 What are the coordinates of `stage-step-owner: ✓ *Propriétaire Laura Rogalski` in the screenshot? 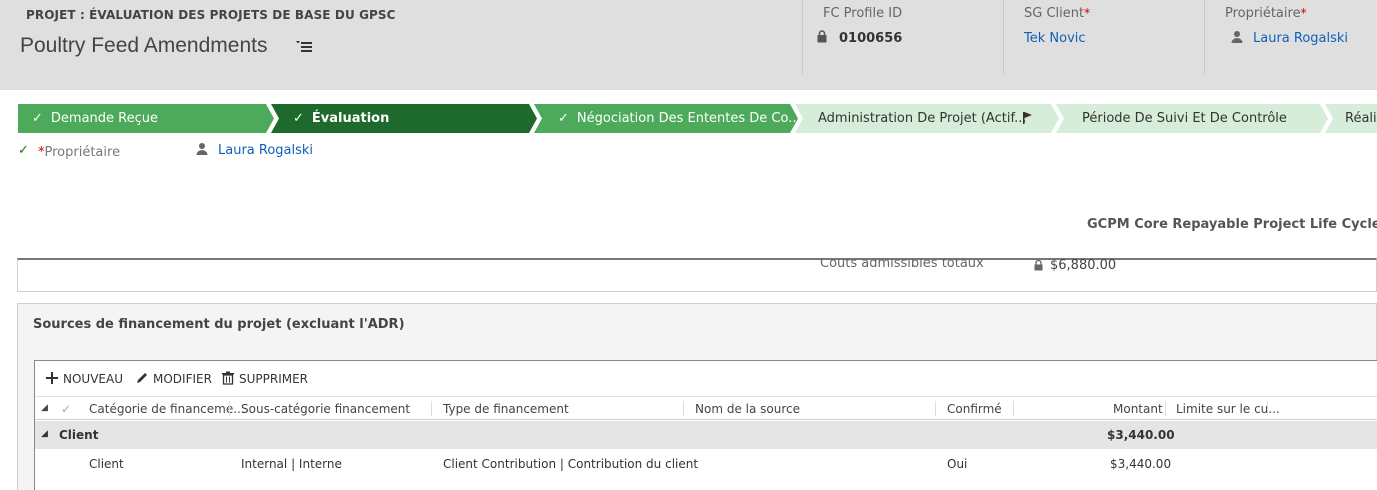 It's located at (218, 152).